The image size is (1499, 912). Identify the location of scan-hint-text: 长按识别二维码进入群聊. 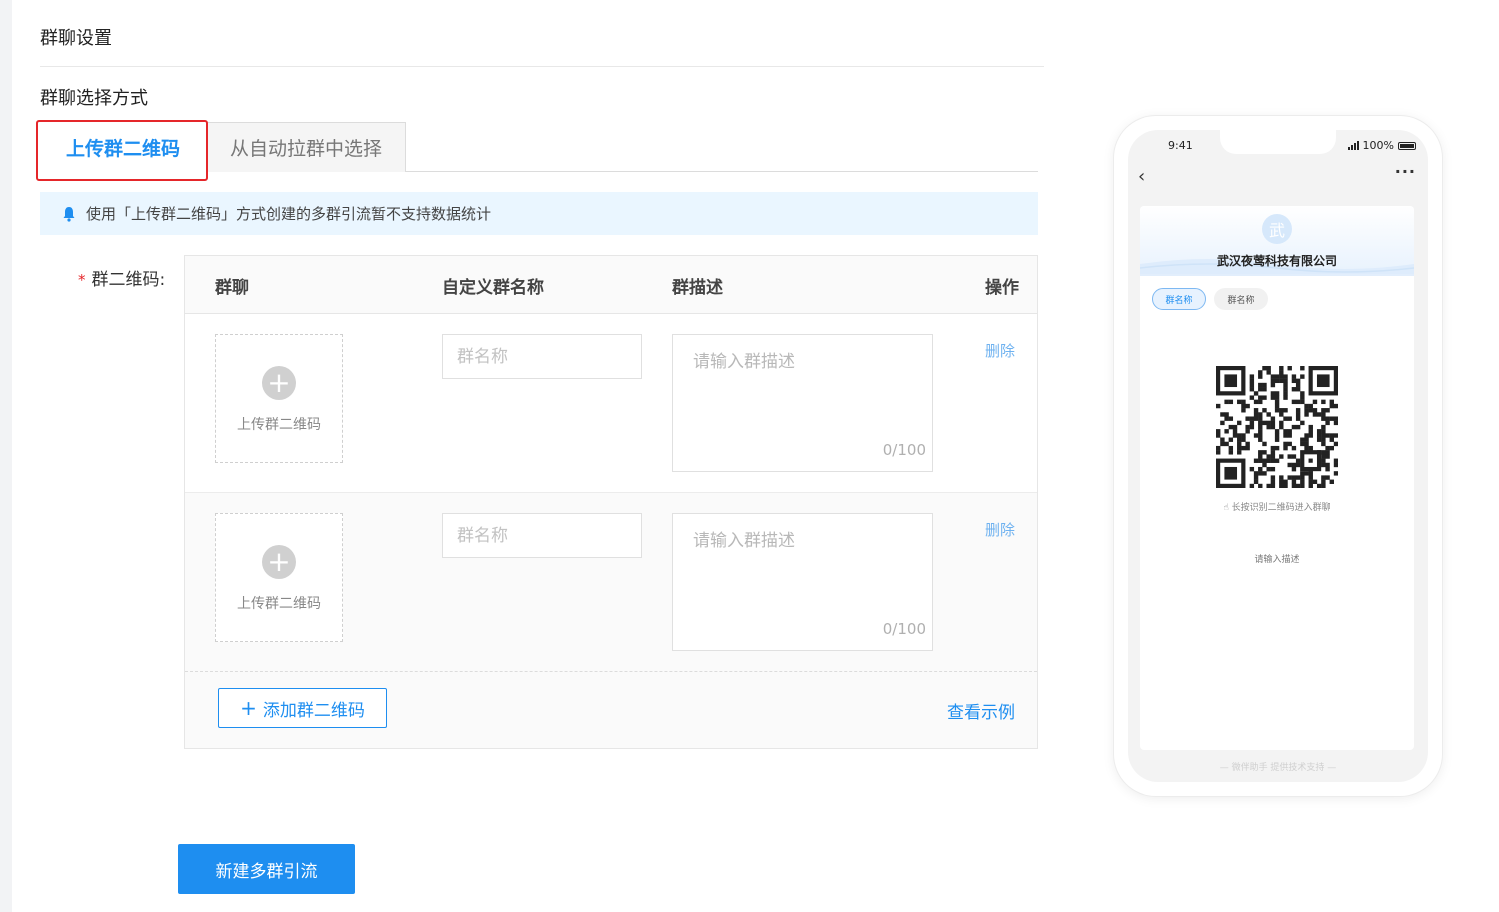
(1281, 508).